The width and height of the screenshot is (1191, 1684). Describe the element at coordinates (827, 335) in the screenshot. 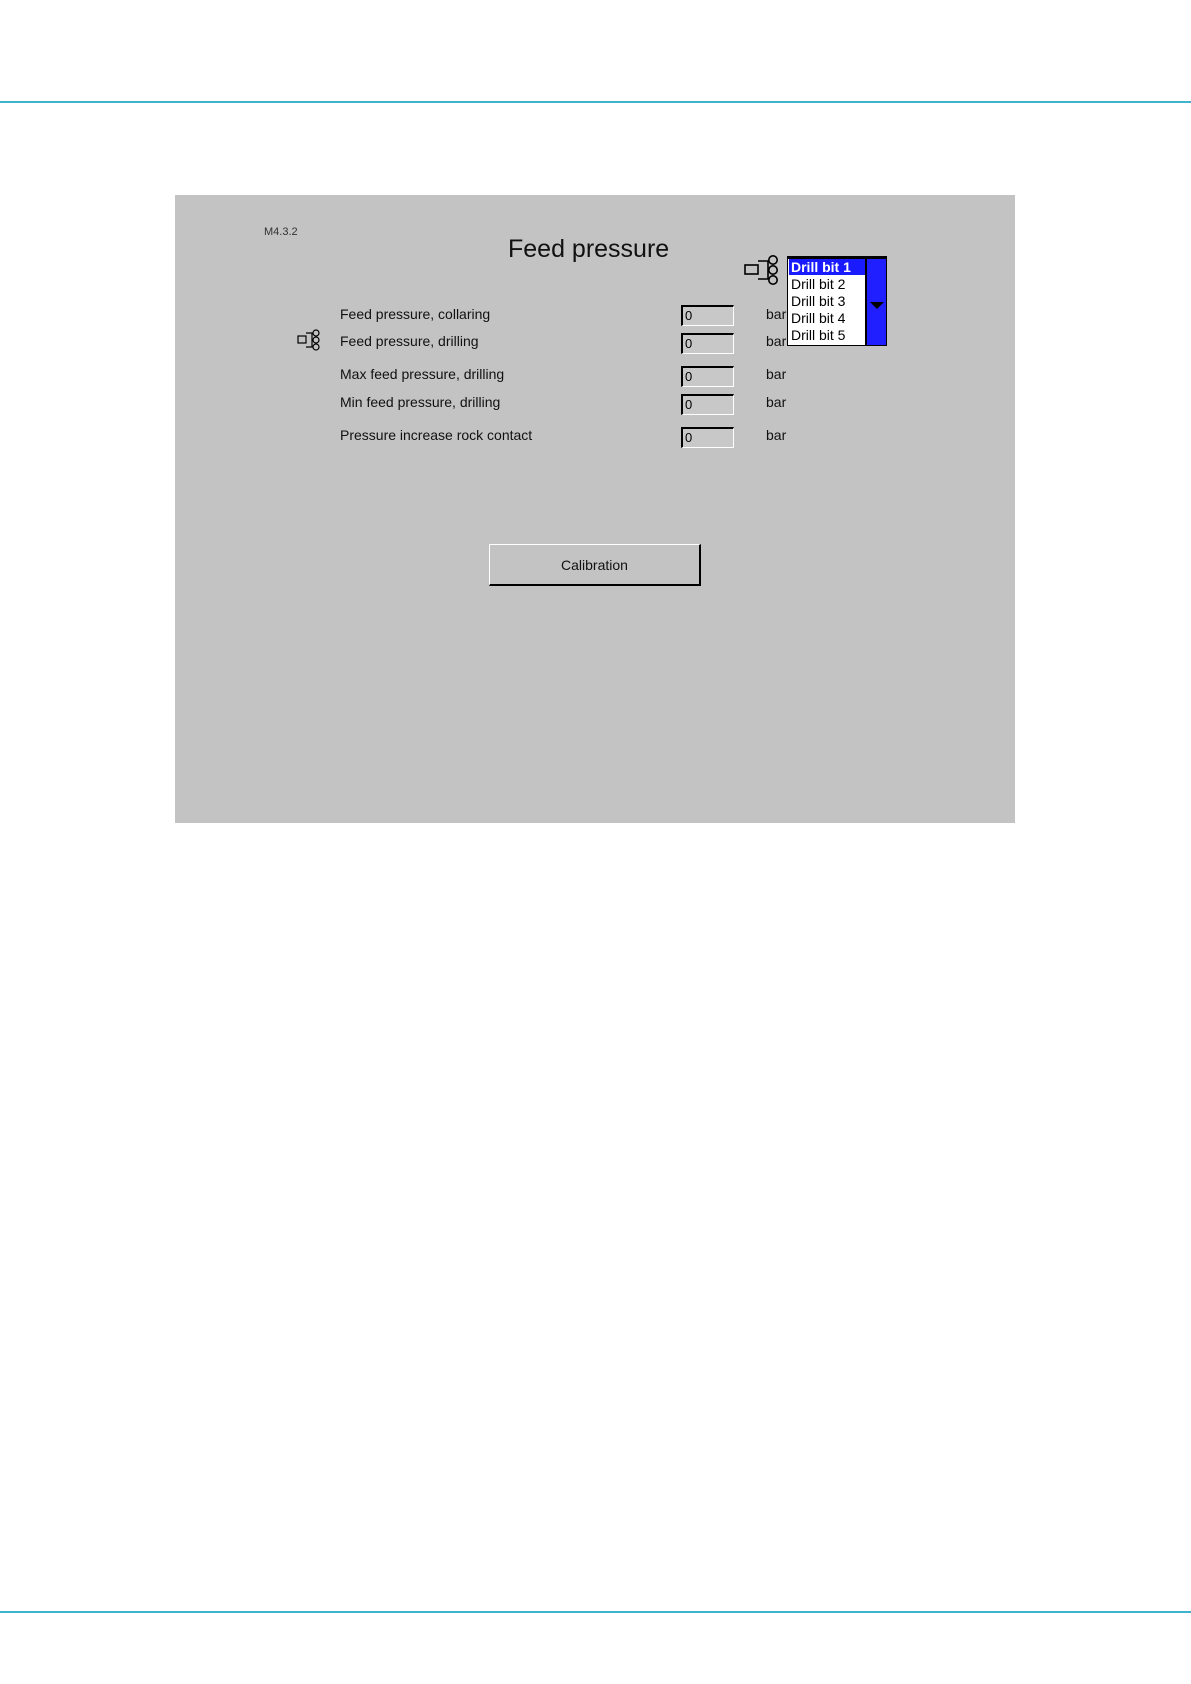

I see `list-item-drill-bit-5: Drill bit 5` at that location.